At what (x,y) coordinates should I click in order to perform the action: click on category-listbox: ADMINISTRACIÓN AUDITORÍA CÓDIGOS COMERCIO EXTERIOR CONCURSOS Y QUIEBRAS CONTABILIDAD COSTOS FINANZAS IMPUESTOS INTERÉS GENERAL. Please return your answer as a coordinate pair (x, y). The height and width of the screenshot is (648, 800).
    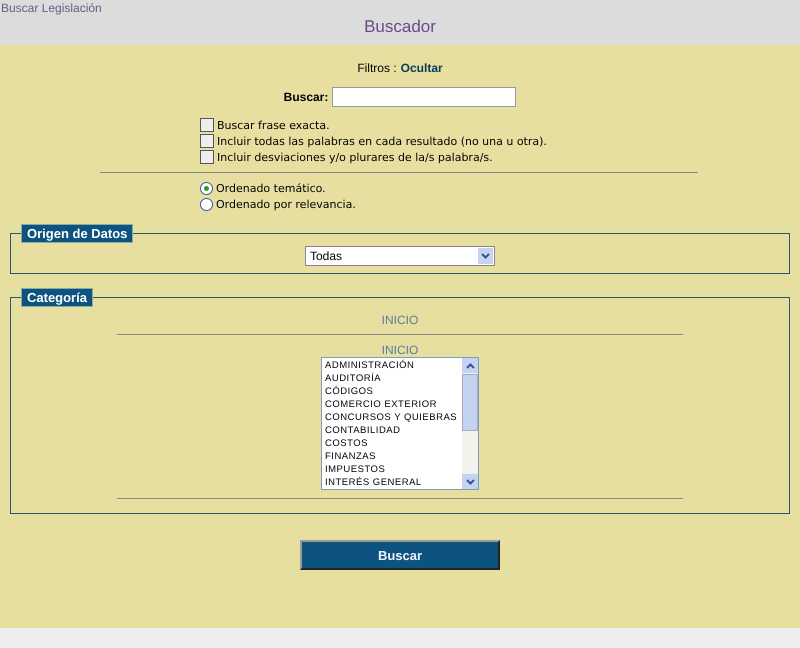
    Looking at the image, I should click on (400, 423).